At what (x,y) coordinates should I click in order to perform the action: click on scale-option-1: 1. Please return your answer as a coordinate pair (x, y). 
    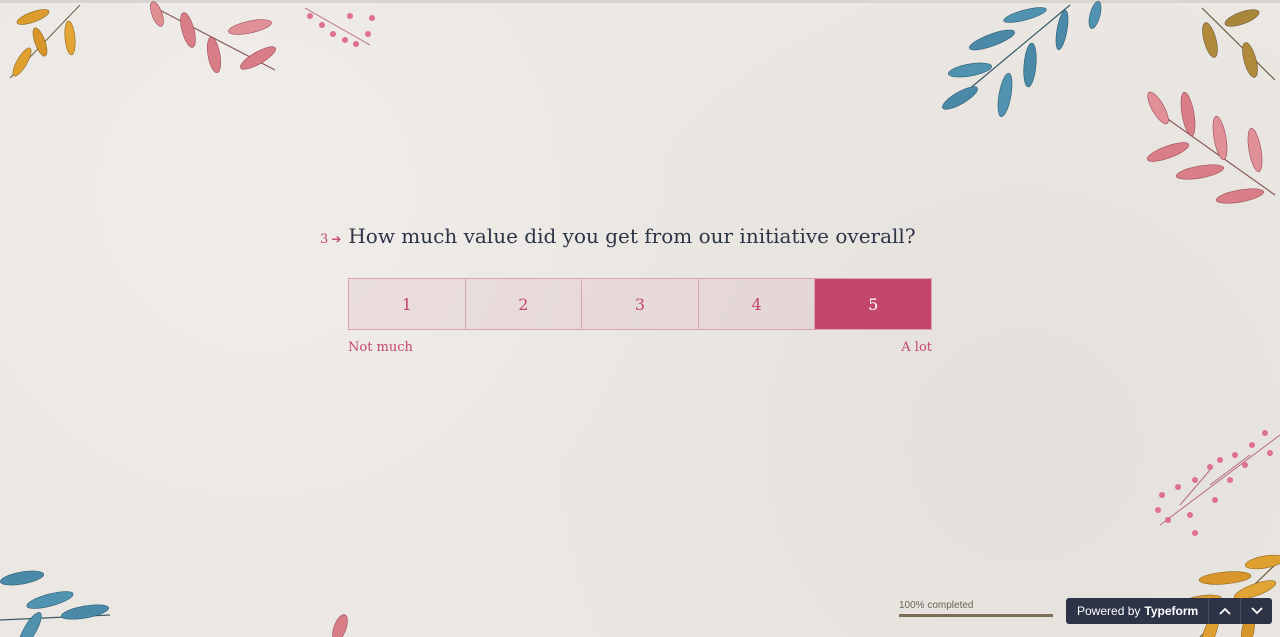
    Looking at the image, I should click on (407, 304).